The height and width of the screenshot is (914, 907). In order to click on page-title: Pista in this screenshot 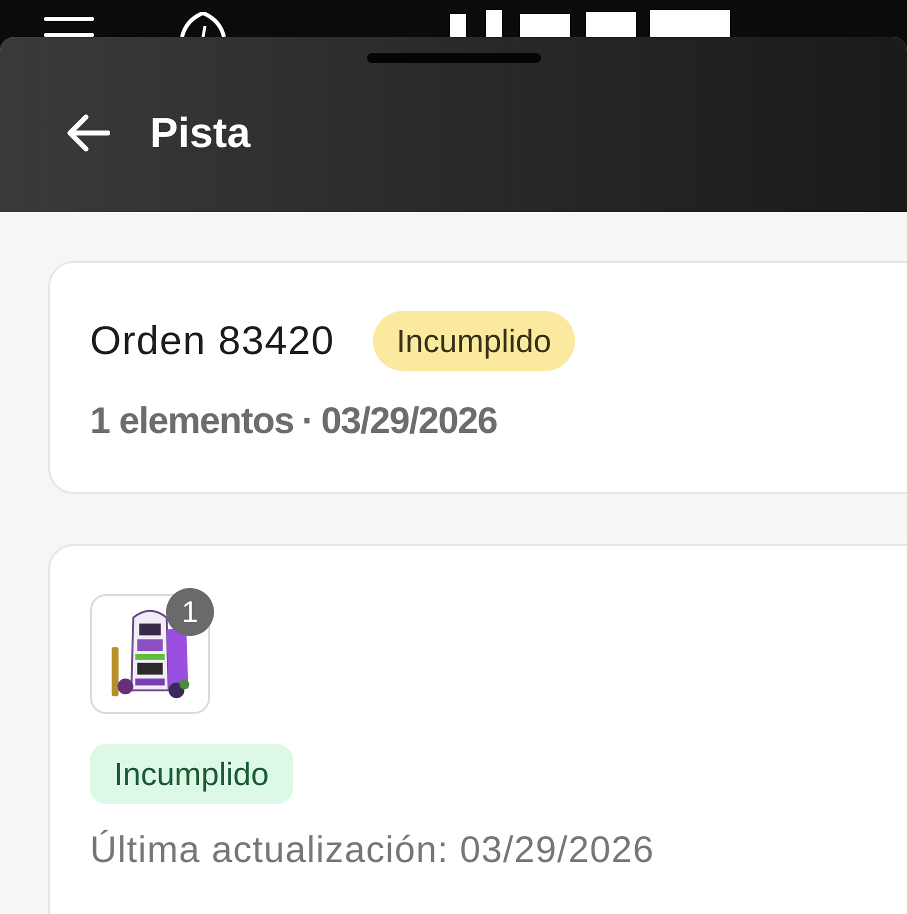, I will do `click(200, 133)`.